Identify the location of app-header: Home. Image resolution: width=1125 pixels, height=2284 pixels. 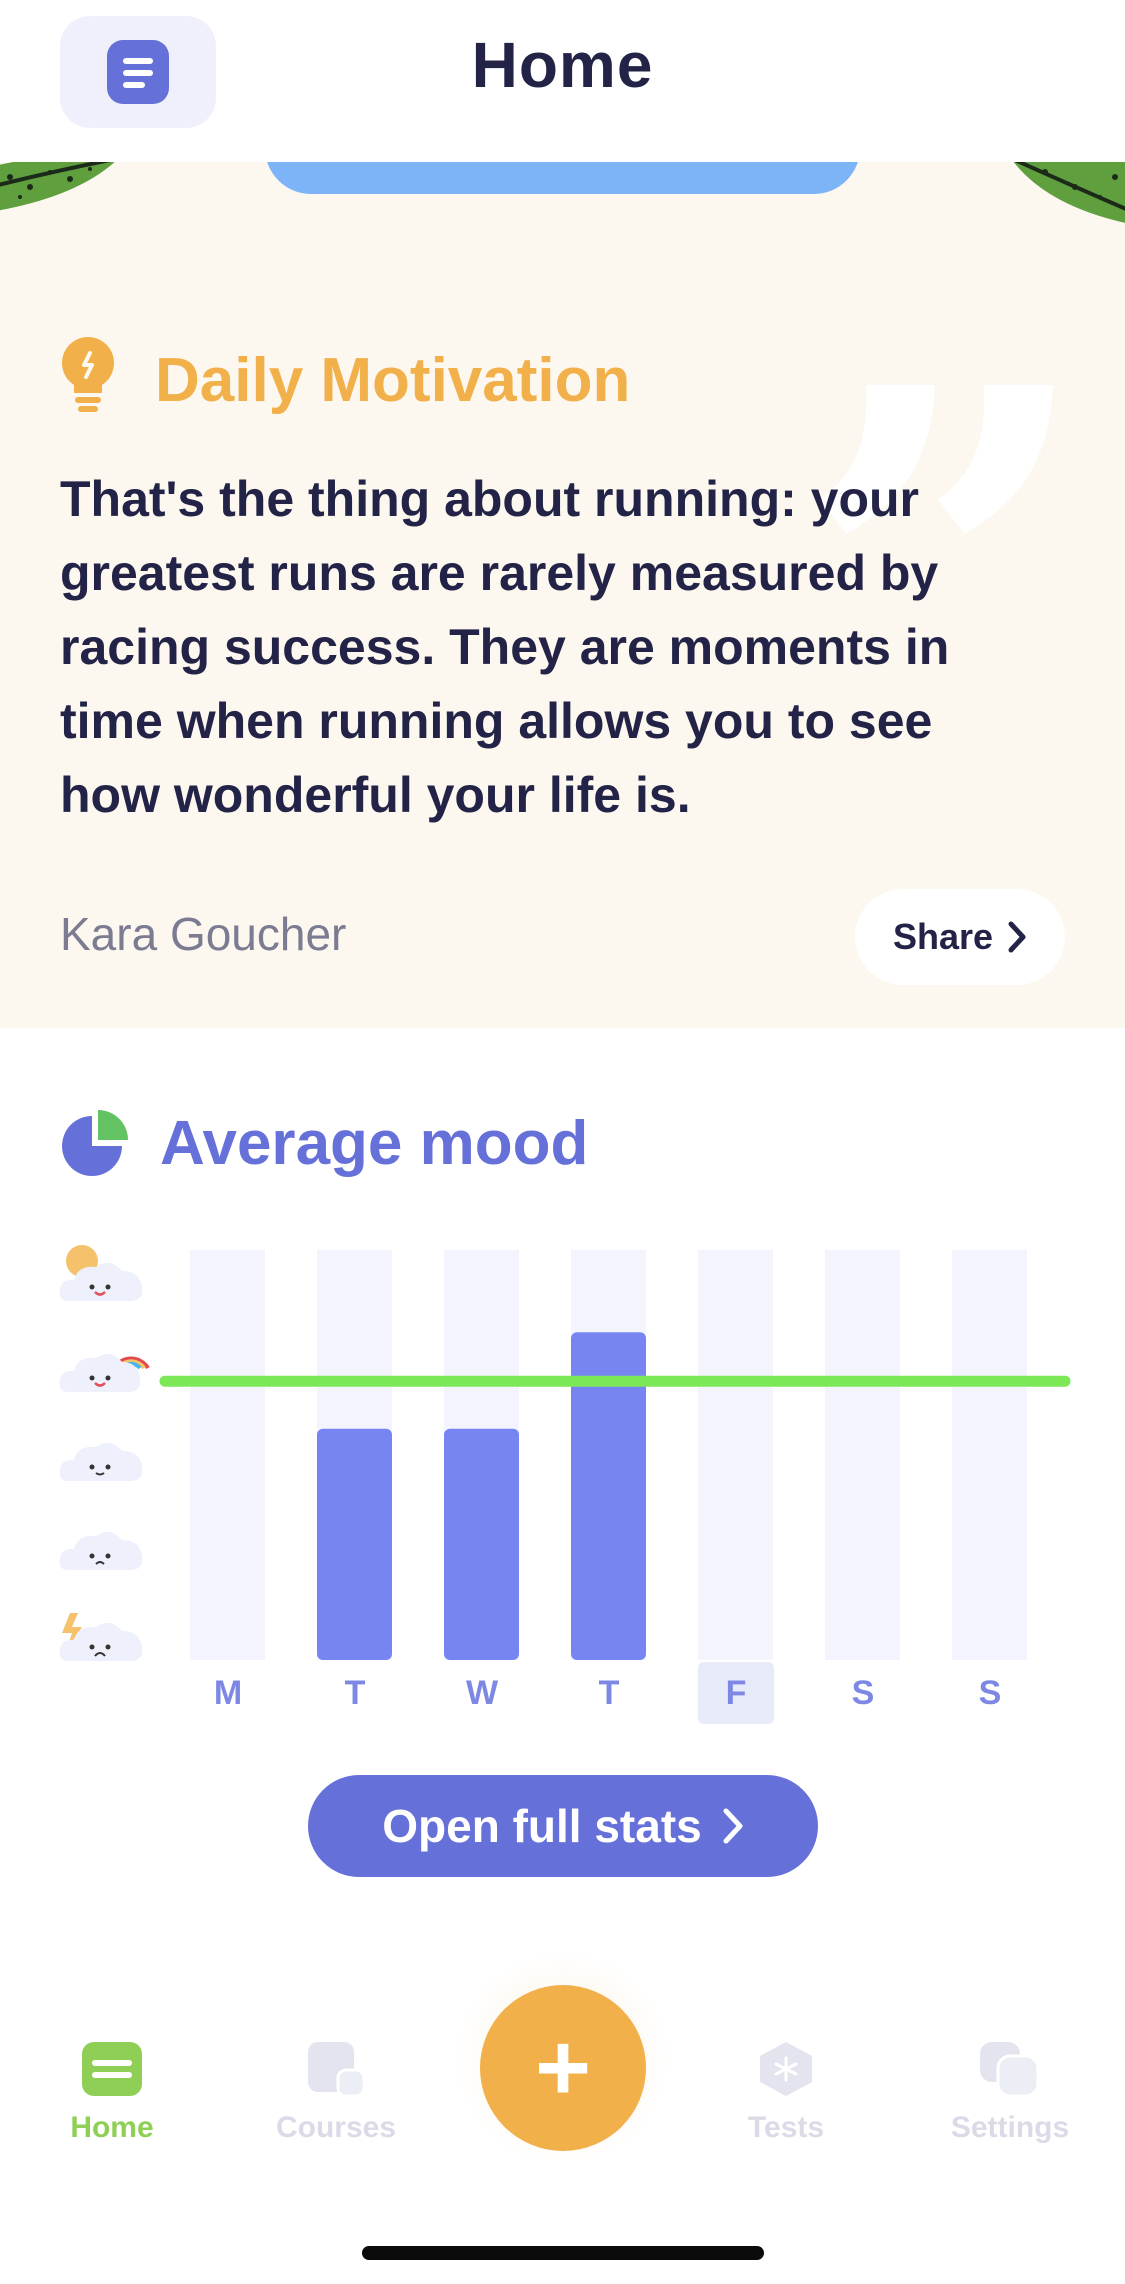
(562, 81).